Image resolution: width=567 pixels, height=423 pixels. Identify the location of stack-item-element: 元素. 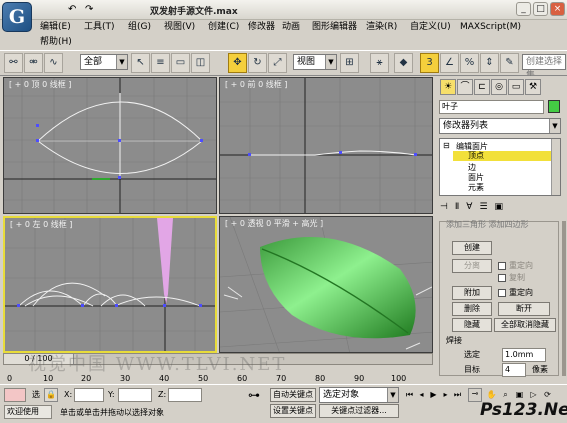
(476, 187).